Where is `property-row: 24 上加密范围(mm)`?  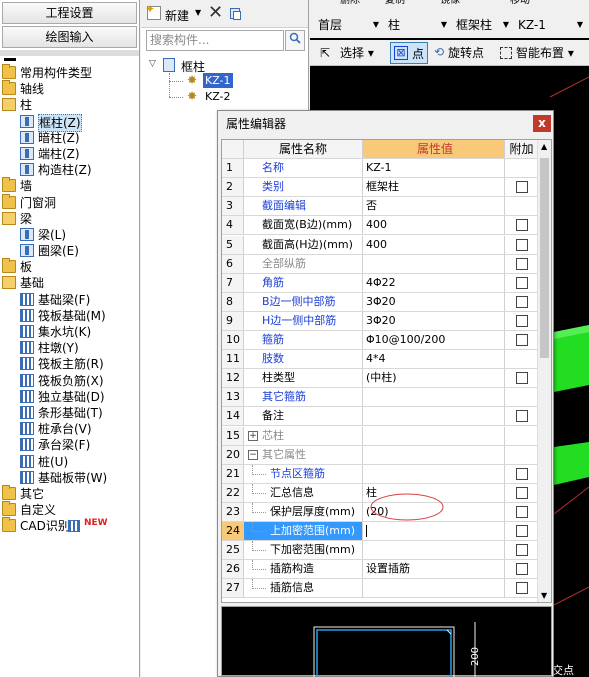
property-row: 24 上加密范围(mm) is located at coordinates (386, 532).